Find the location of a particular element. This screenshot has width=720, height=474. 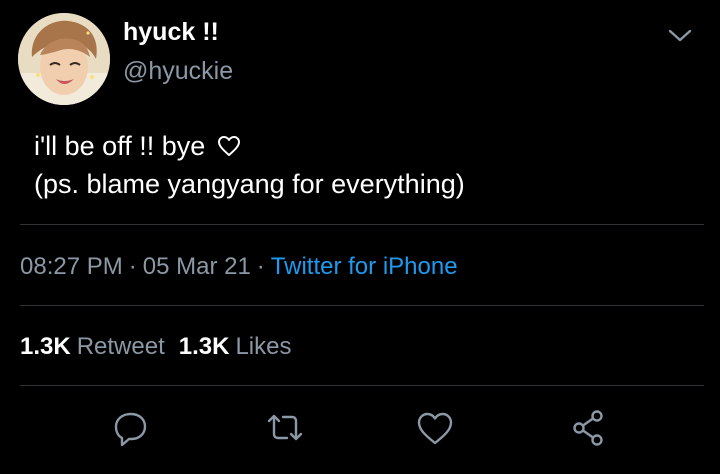

tweet-date: 05 Mar 21 is located at coordinates (197, 266).